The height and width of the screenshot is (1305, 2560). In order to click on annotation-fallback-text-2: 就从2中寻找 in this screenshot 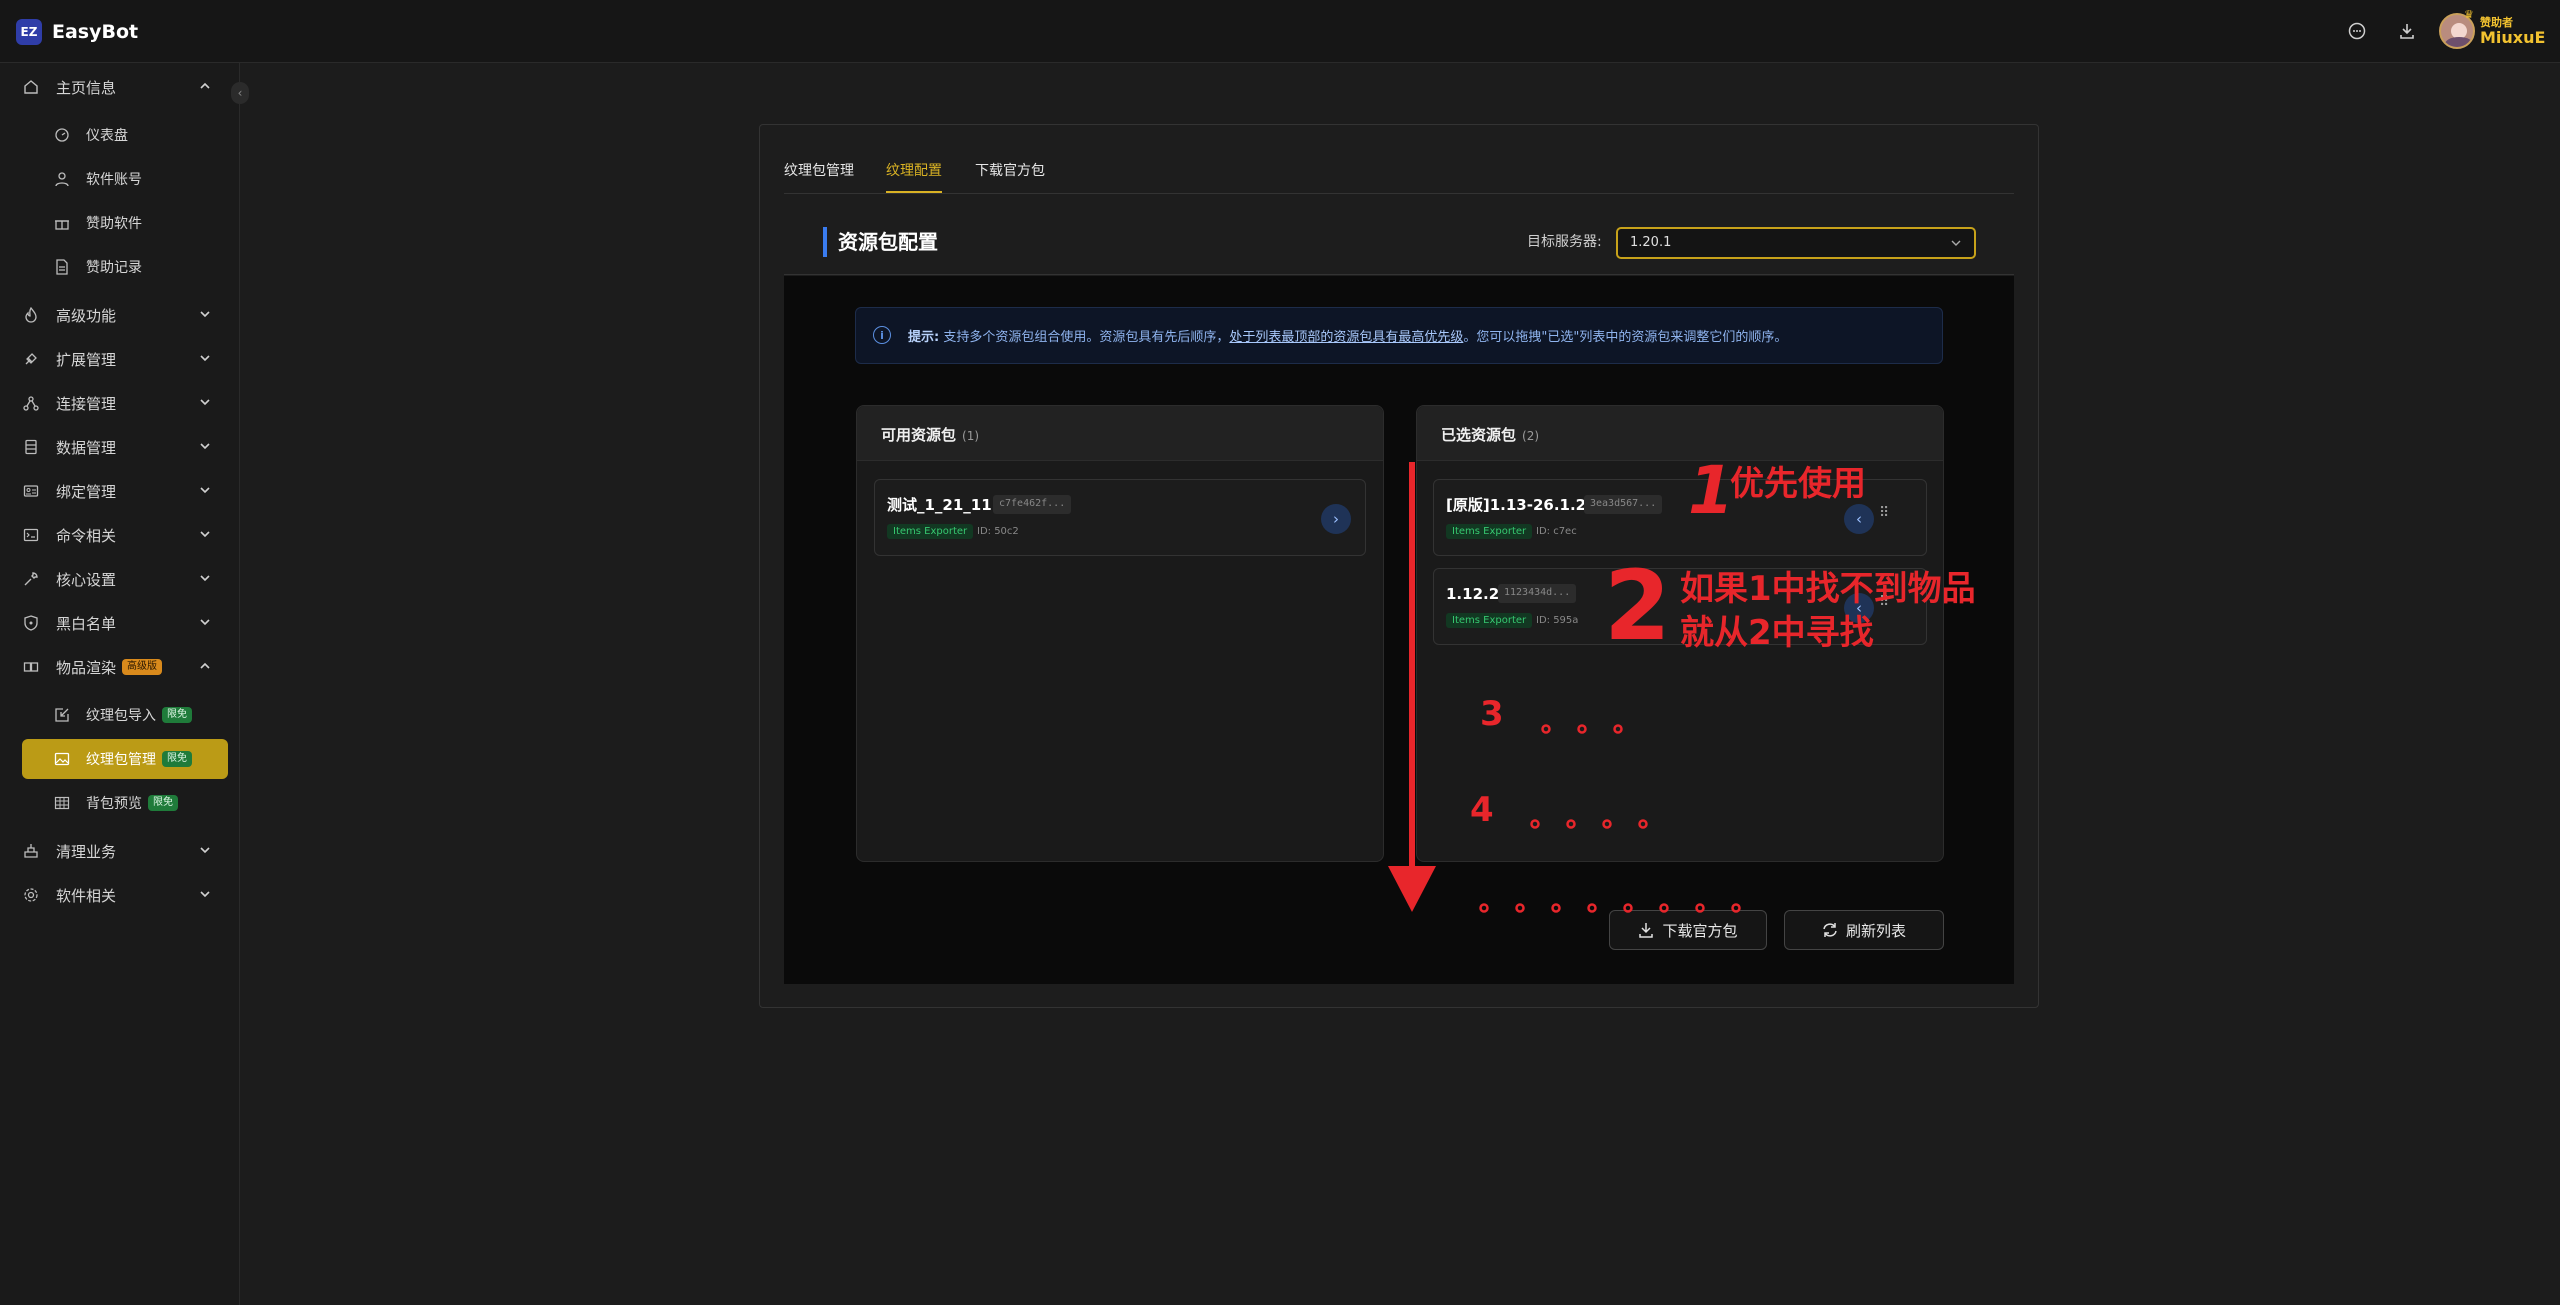, I will do `click(1777, 633)`.